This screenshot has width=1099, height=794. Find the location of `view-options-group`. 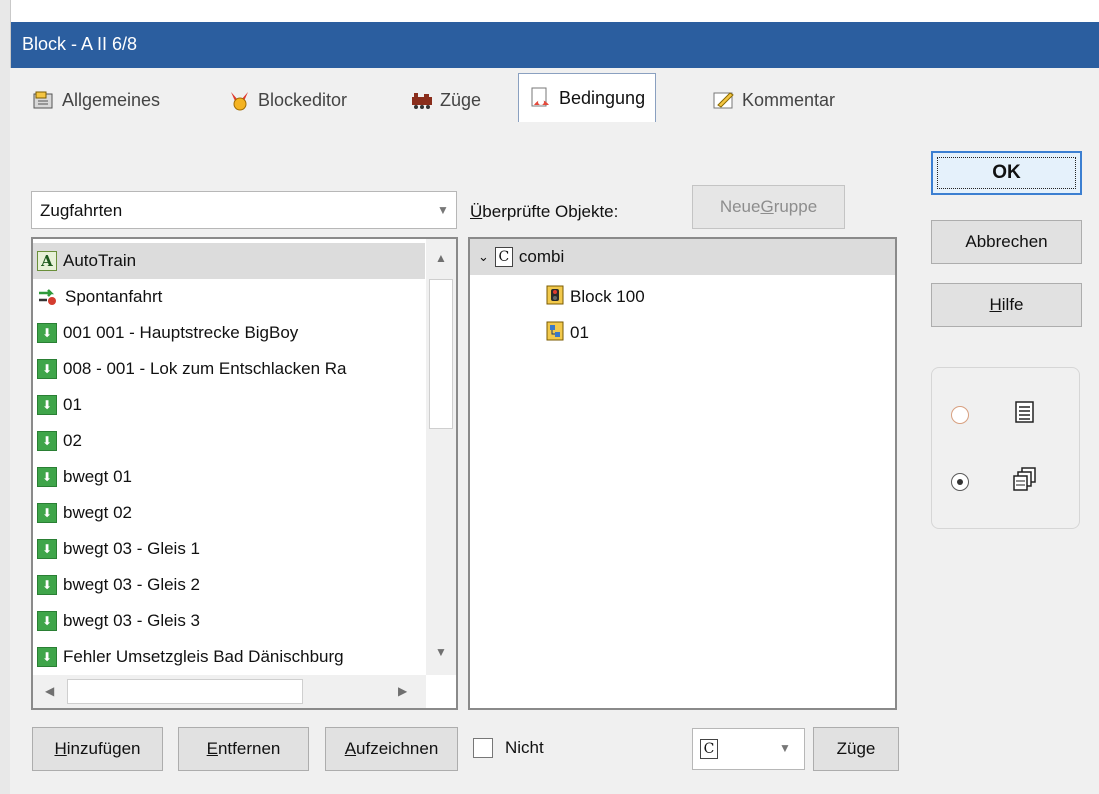

view-options-group is located at coordinates (1005, 448).